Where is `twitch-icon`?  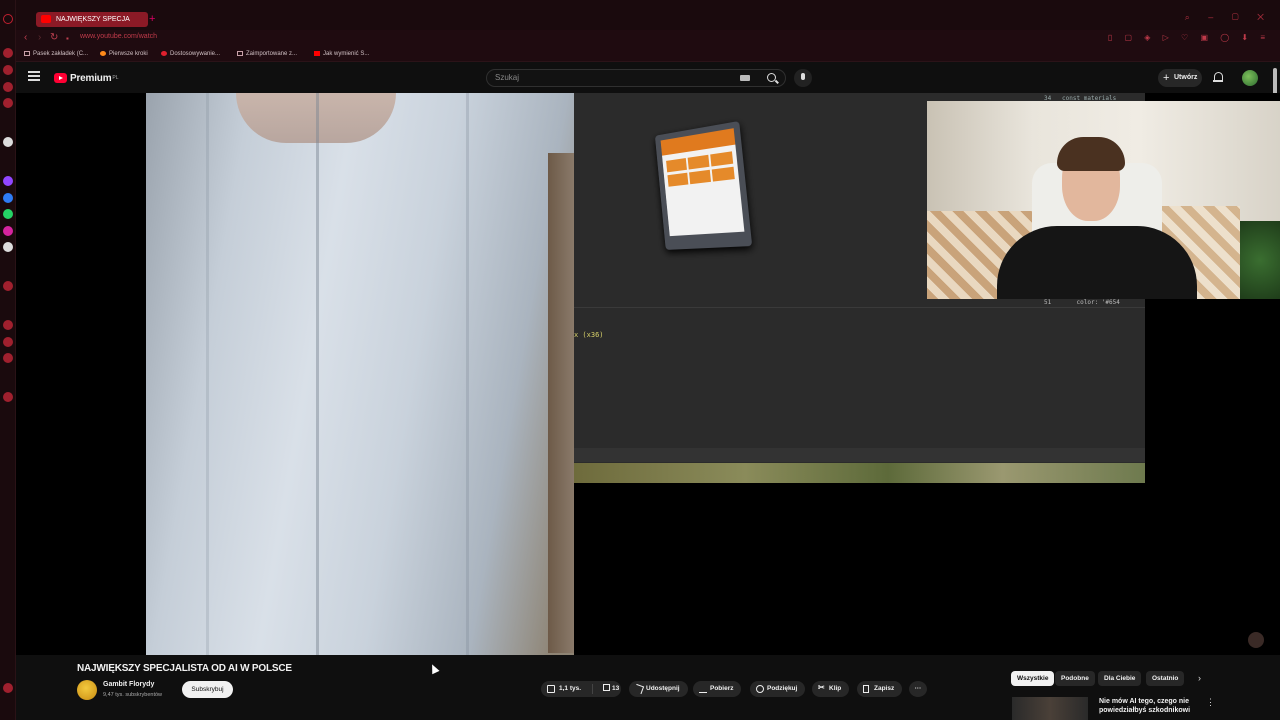
twitch-icon is located at coordinates (8, 181).